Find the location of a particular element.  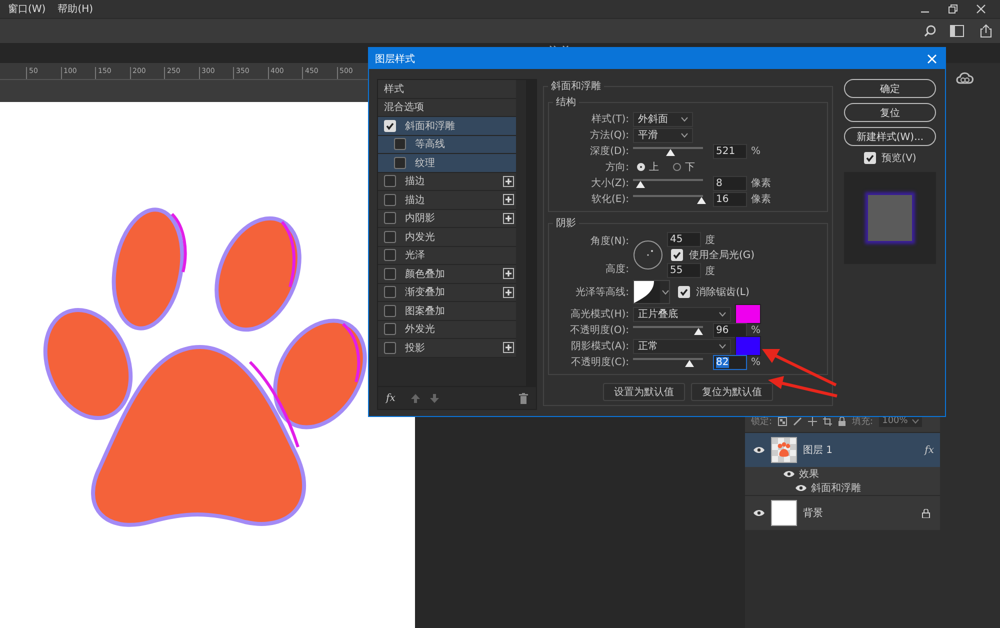

style-item: 等高线 is located at coordinates (447, 145).